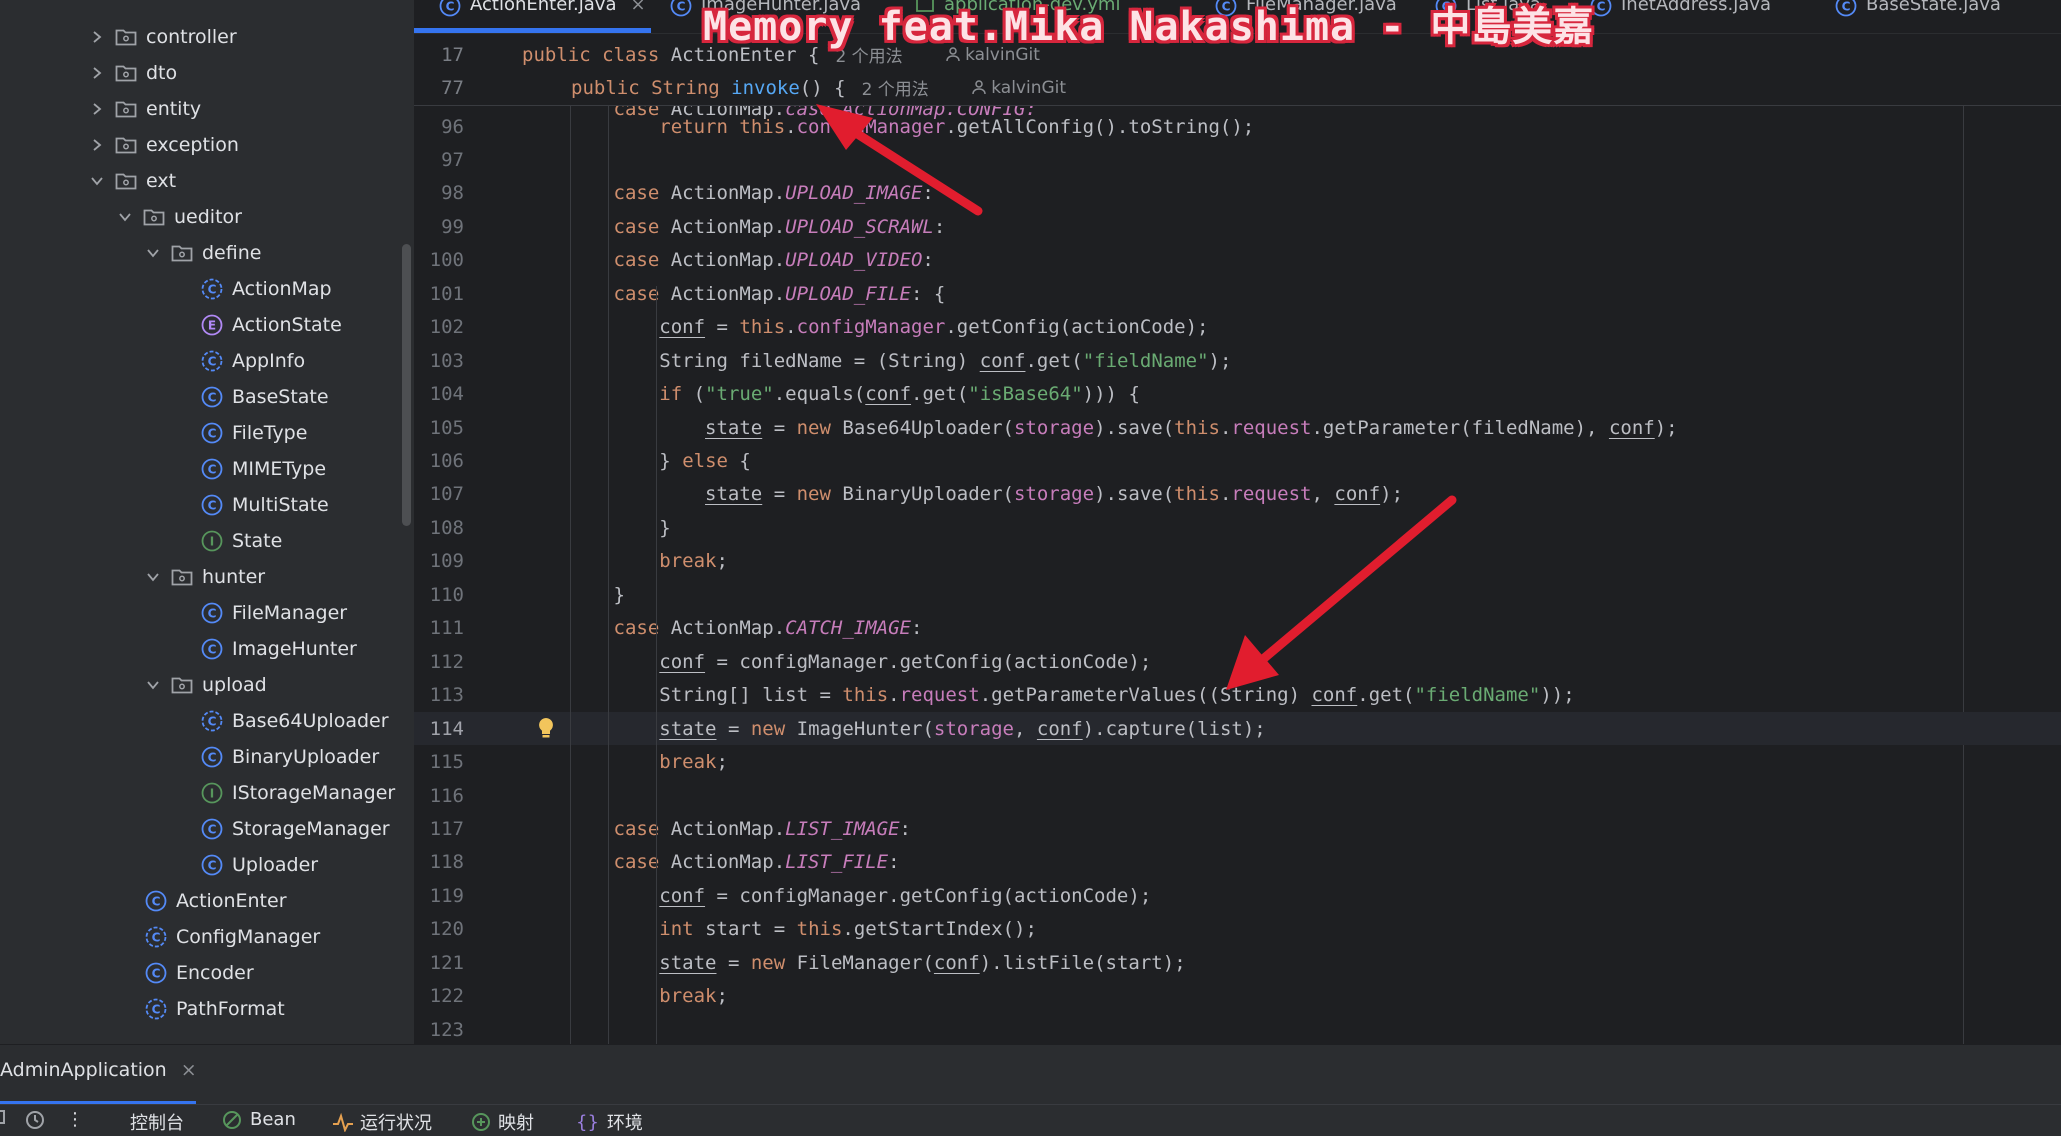 The width and height of the screenshot is (2061, 1136). Describe the element at coordinates (131, 73) in the screenshot. I see `tree-item-dto: dto` at that location.